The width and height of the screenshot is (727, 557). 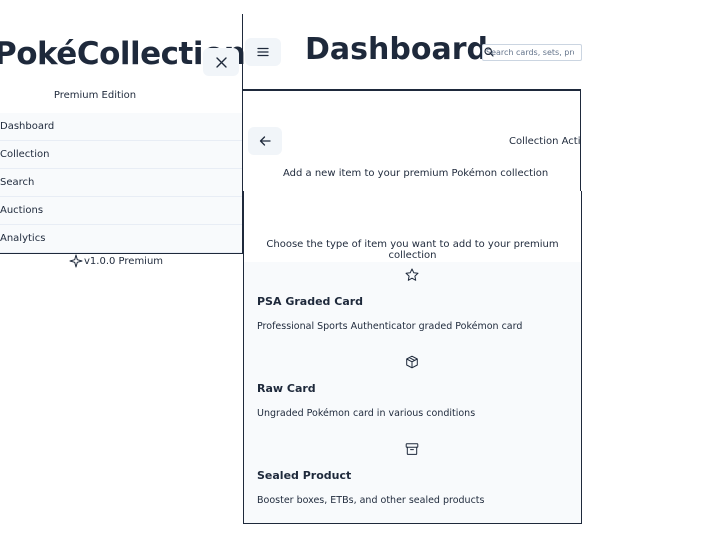 I want to click on search-field, so click(x=532, y=52).